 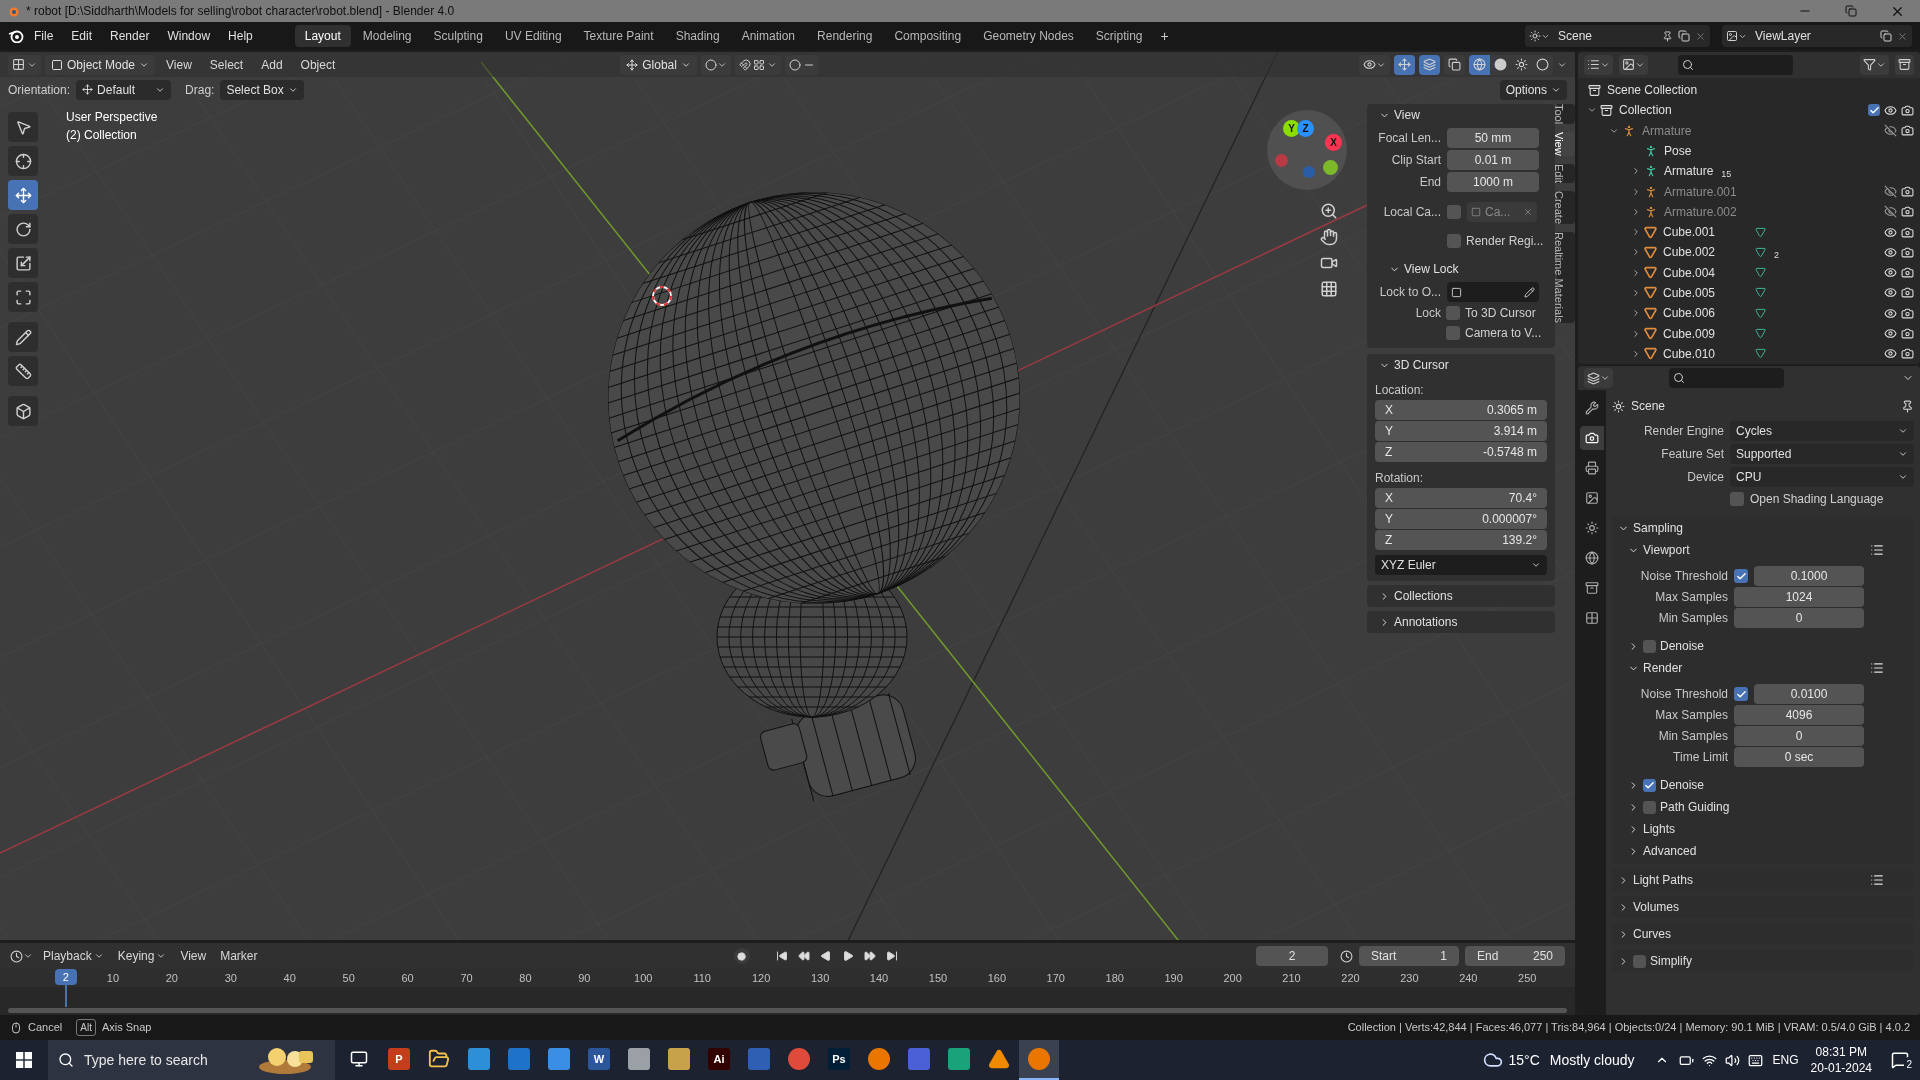 What do you see at coordinates (322, 36) in the screenshot?
I see `workspace-tab: Layout` at bounding box center [322, 36].